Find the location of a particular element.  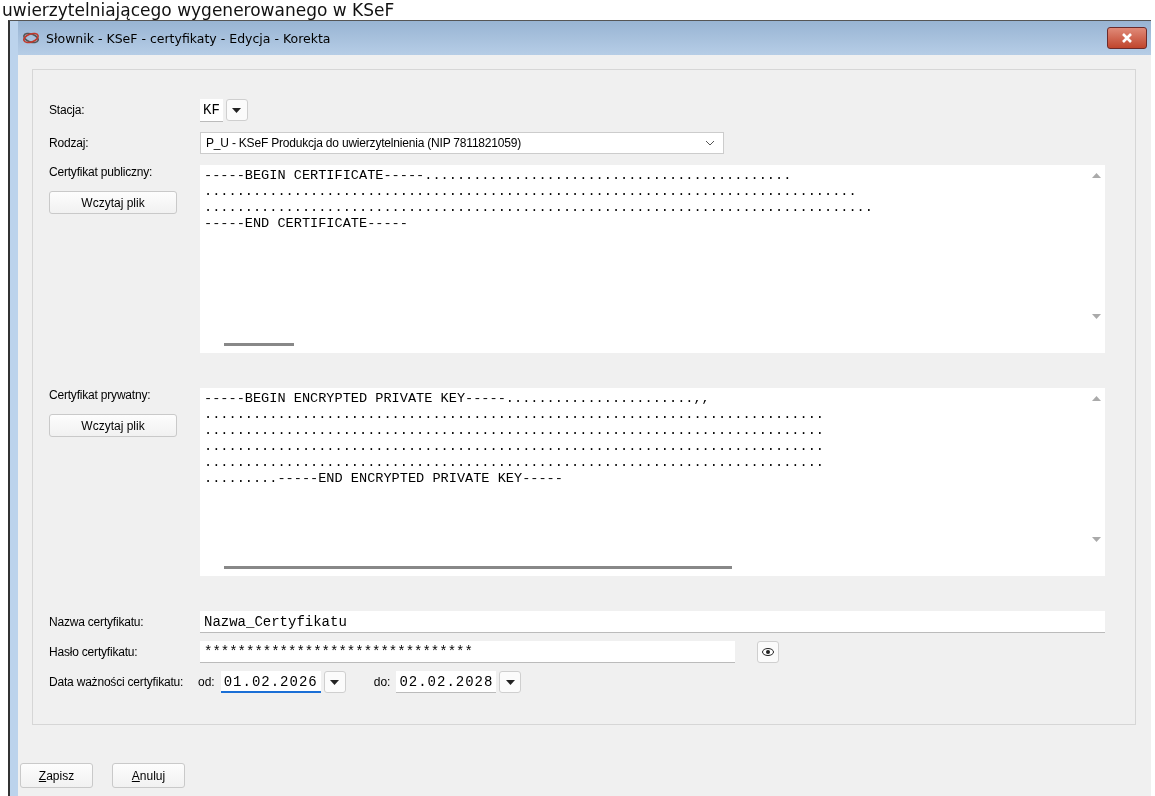

field-label: Hasło certyfikatu: is located at coordinates (94, 652).